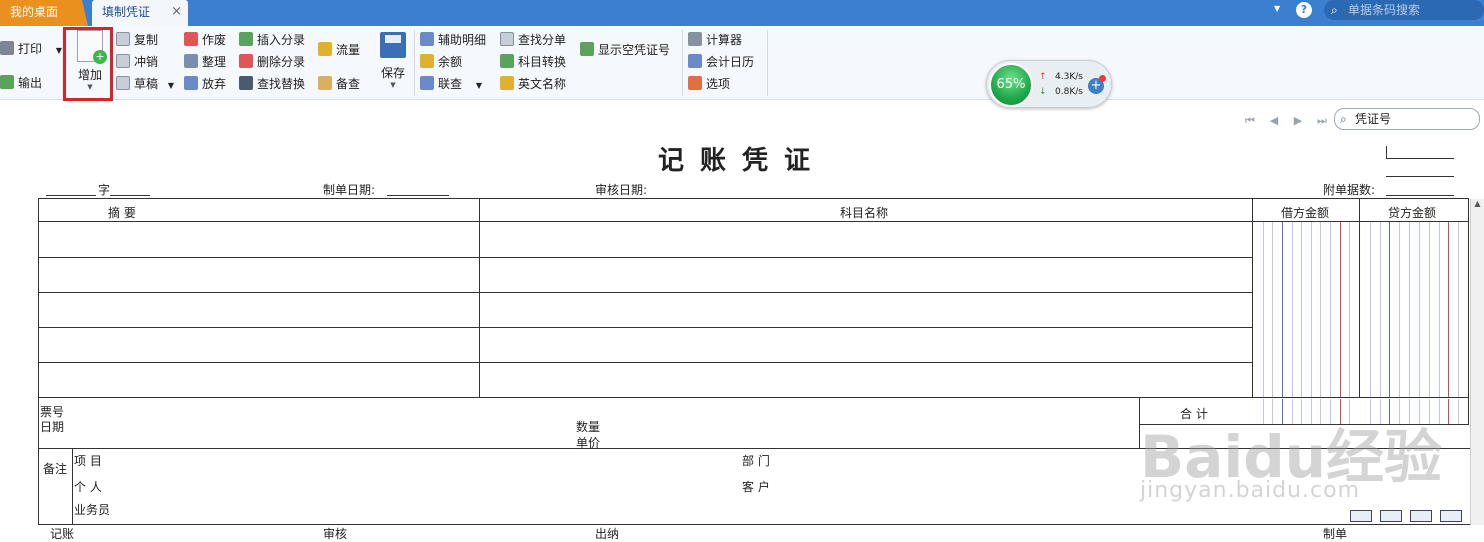 The height and width of the screenshot is (542, 1484). What do you see at coordinates (1420, 176) in the screenshot?
I see `corner-mark` at bounding box center [1420, 176].